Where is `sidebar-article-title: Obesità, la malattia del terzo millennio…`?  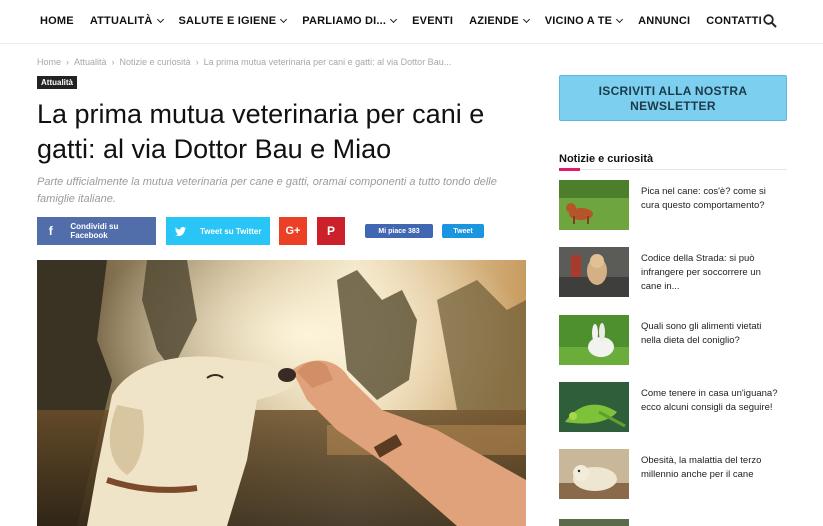 sidebar-article-title: Obesità, la malattia del terzo millennio… is located at coordinates (711, 468).